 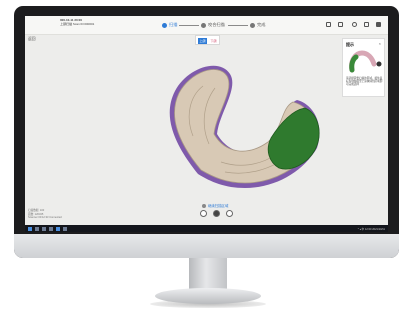 What do you see at coordinates (371, 229) in the screenshot?
I see `system-tray: ^ ◂ 中 12:00 2021/10/11` at bounding box center [371, 229].